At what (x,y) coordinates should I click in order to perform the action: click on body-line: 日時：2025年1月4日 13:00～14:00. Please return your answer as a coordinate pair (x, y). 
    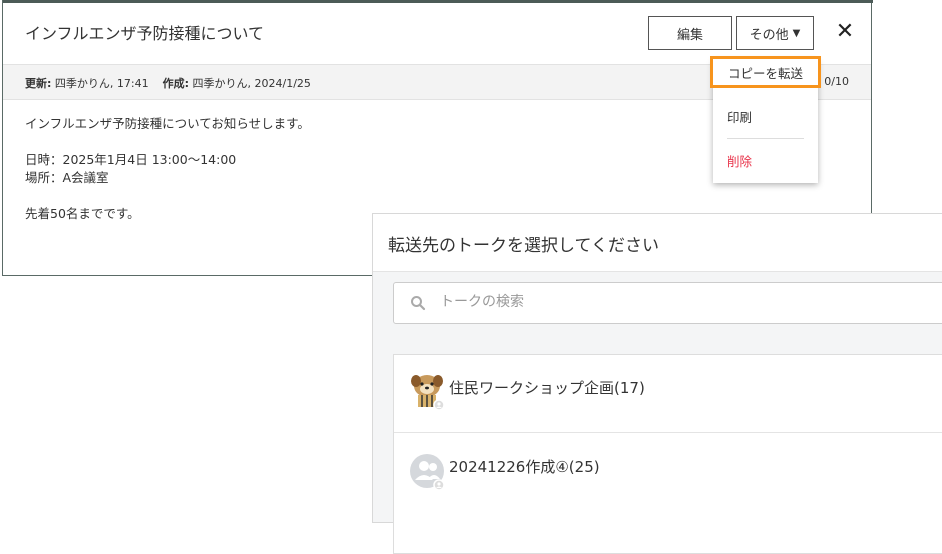
    Looking at the image, I should click on (131, 159).